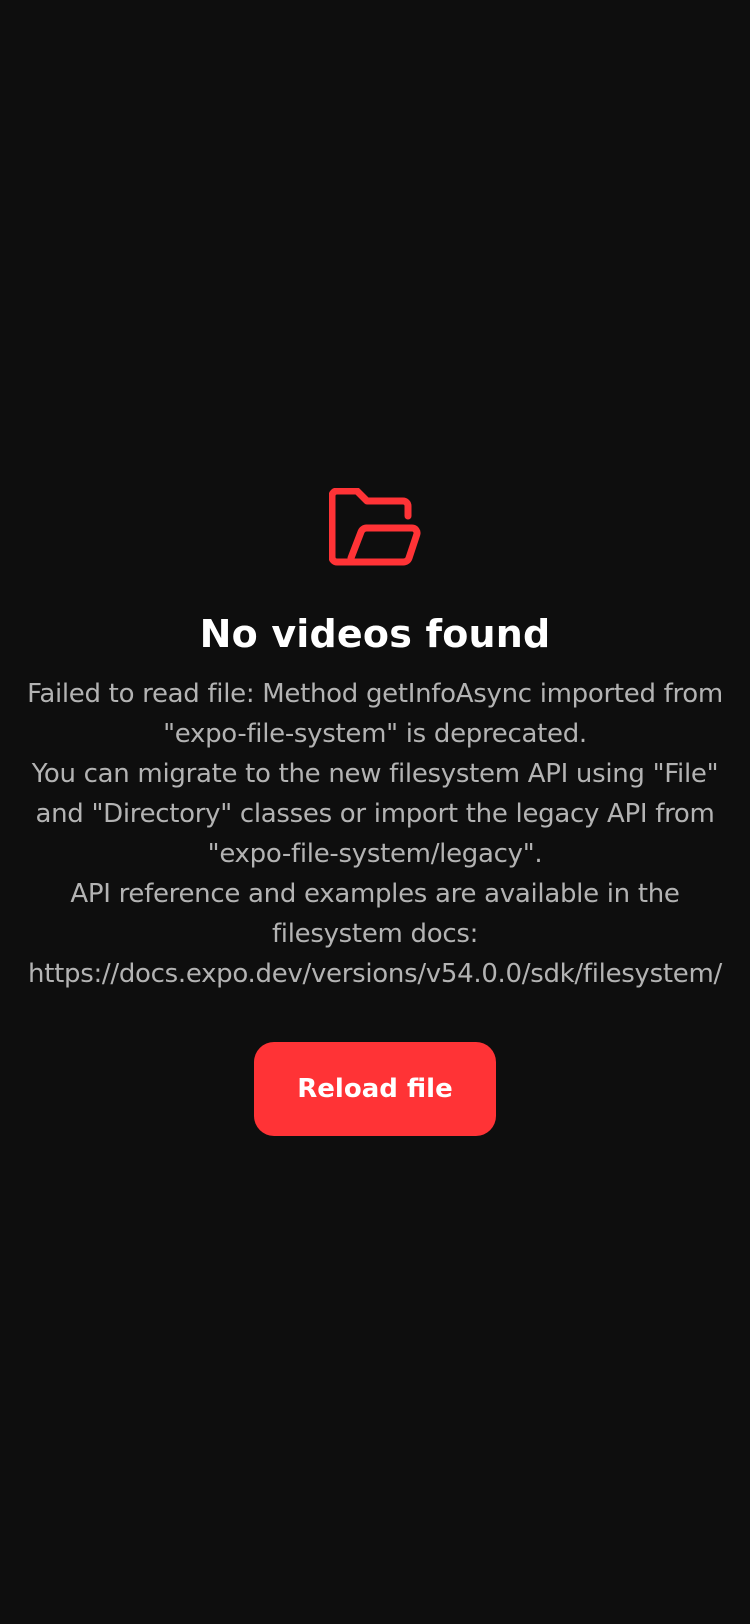 Image resolution: width=750 pixels, height=1624 pixels. What do you see at coordinates (375, 1089) in the screenshot?
I see `reload-file-button: Reload file` at bounding box center [375, 1089].